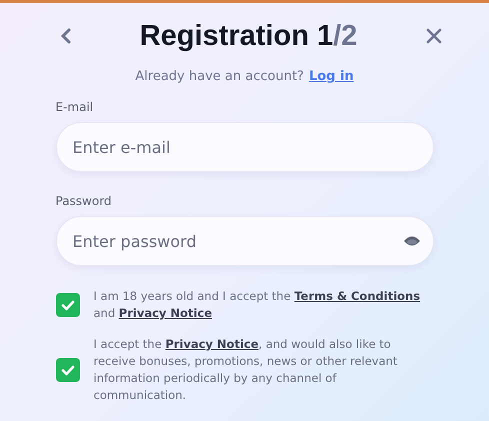 This screenshot has height=421, width=489. Describe the element at coordinates (66, 36) in the screenshot. I see `chevron-left-icon` at that location.